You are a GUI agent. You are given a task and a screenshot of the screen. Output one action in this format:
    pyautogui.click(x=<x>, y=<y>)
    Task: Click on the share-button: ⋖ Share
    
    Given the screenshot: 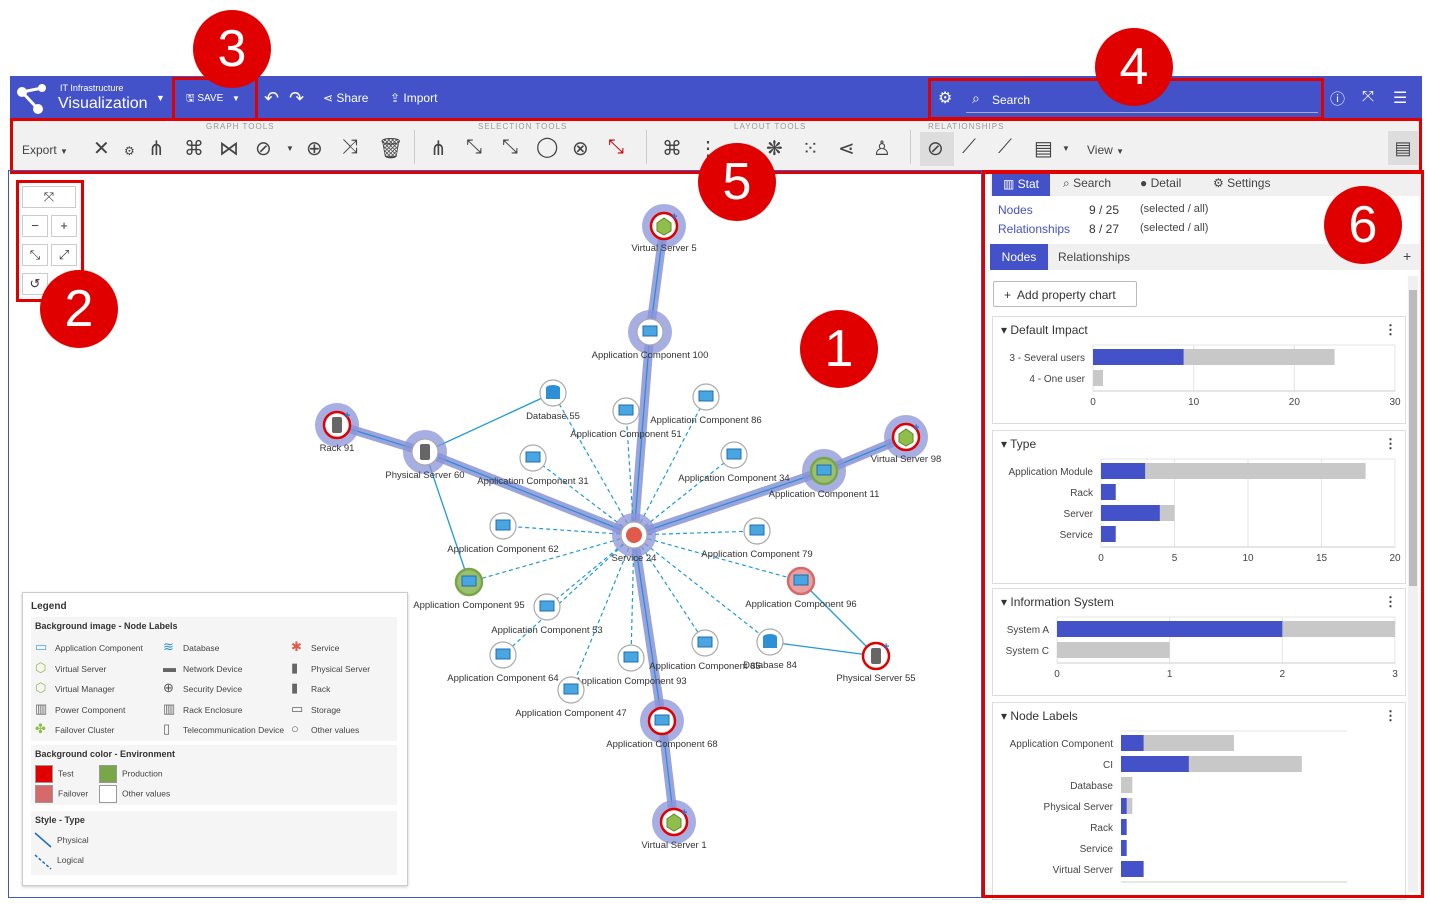 What is the action you would take?
    pyautogui.click(x=345, y=98)
    